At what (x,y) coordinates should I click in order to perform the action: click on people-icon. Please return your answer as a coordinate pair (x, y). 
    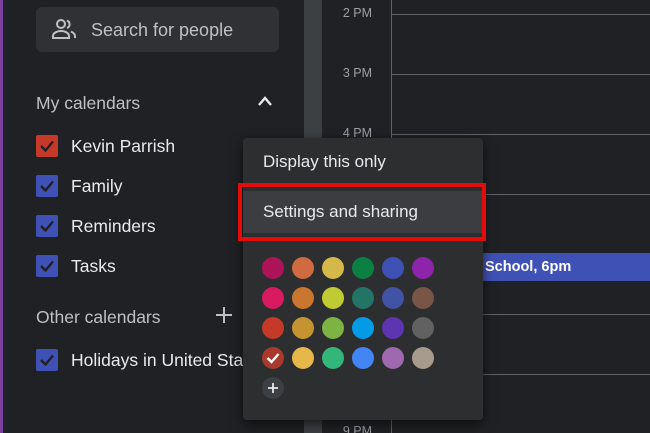
    Looking at the image, I should click on (64, 29).